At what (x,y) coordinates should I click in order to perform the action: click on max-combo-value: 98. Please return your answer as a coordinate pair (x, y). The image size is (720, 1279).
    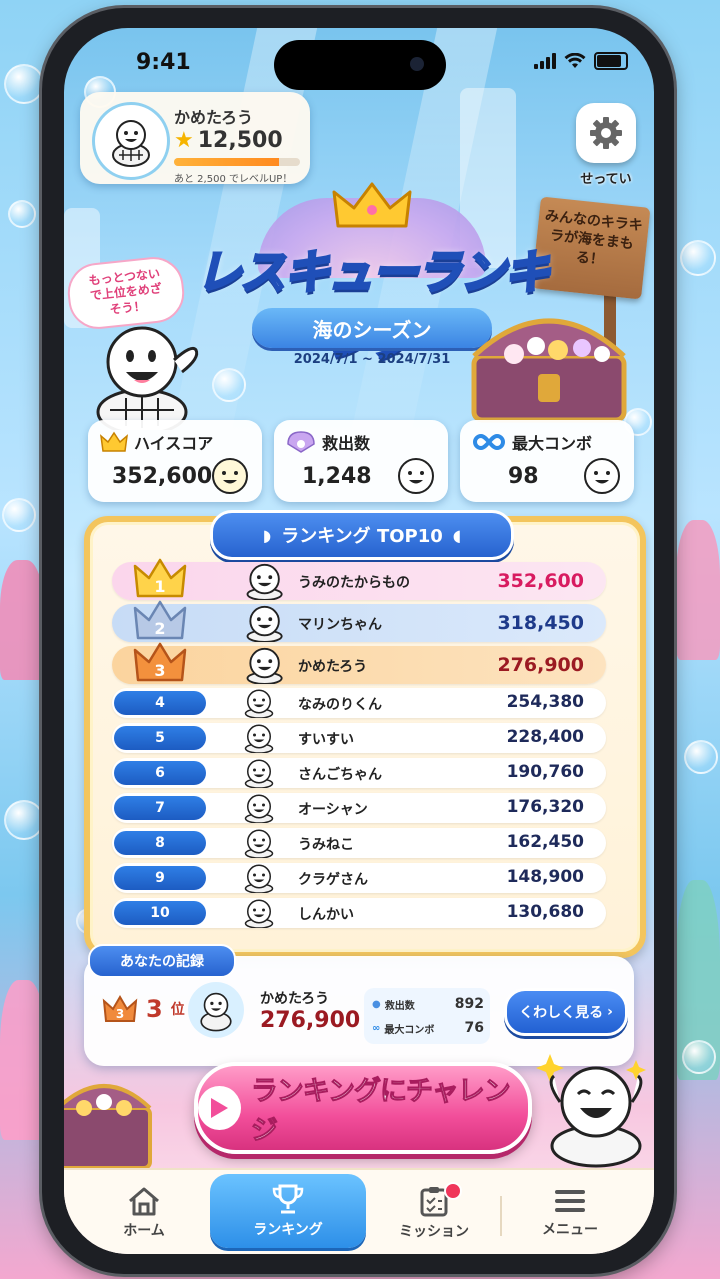
    Looking at the image, I should click on (523, 476).